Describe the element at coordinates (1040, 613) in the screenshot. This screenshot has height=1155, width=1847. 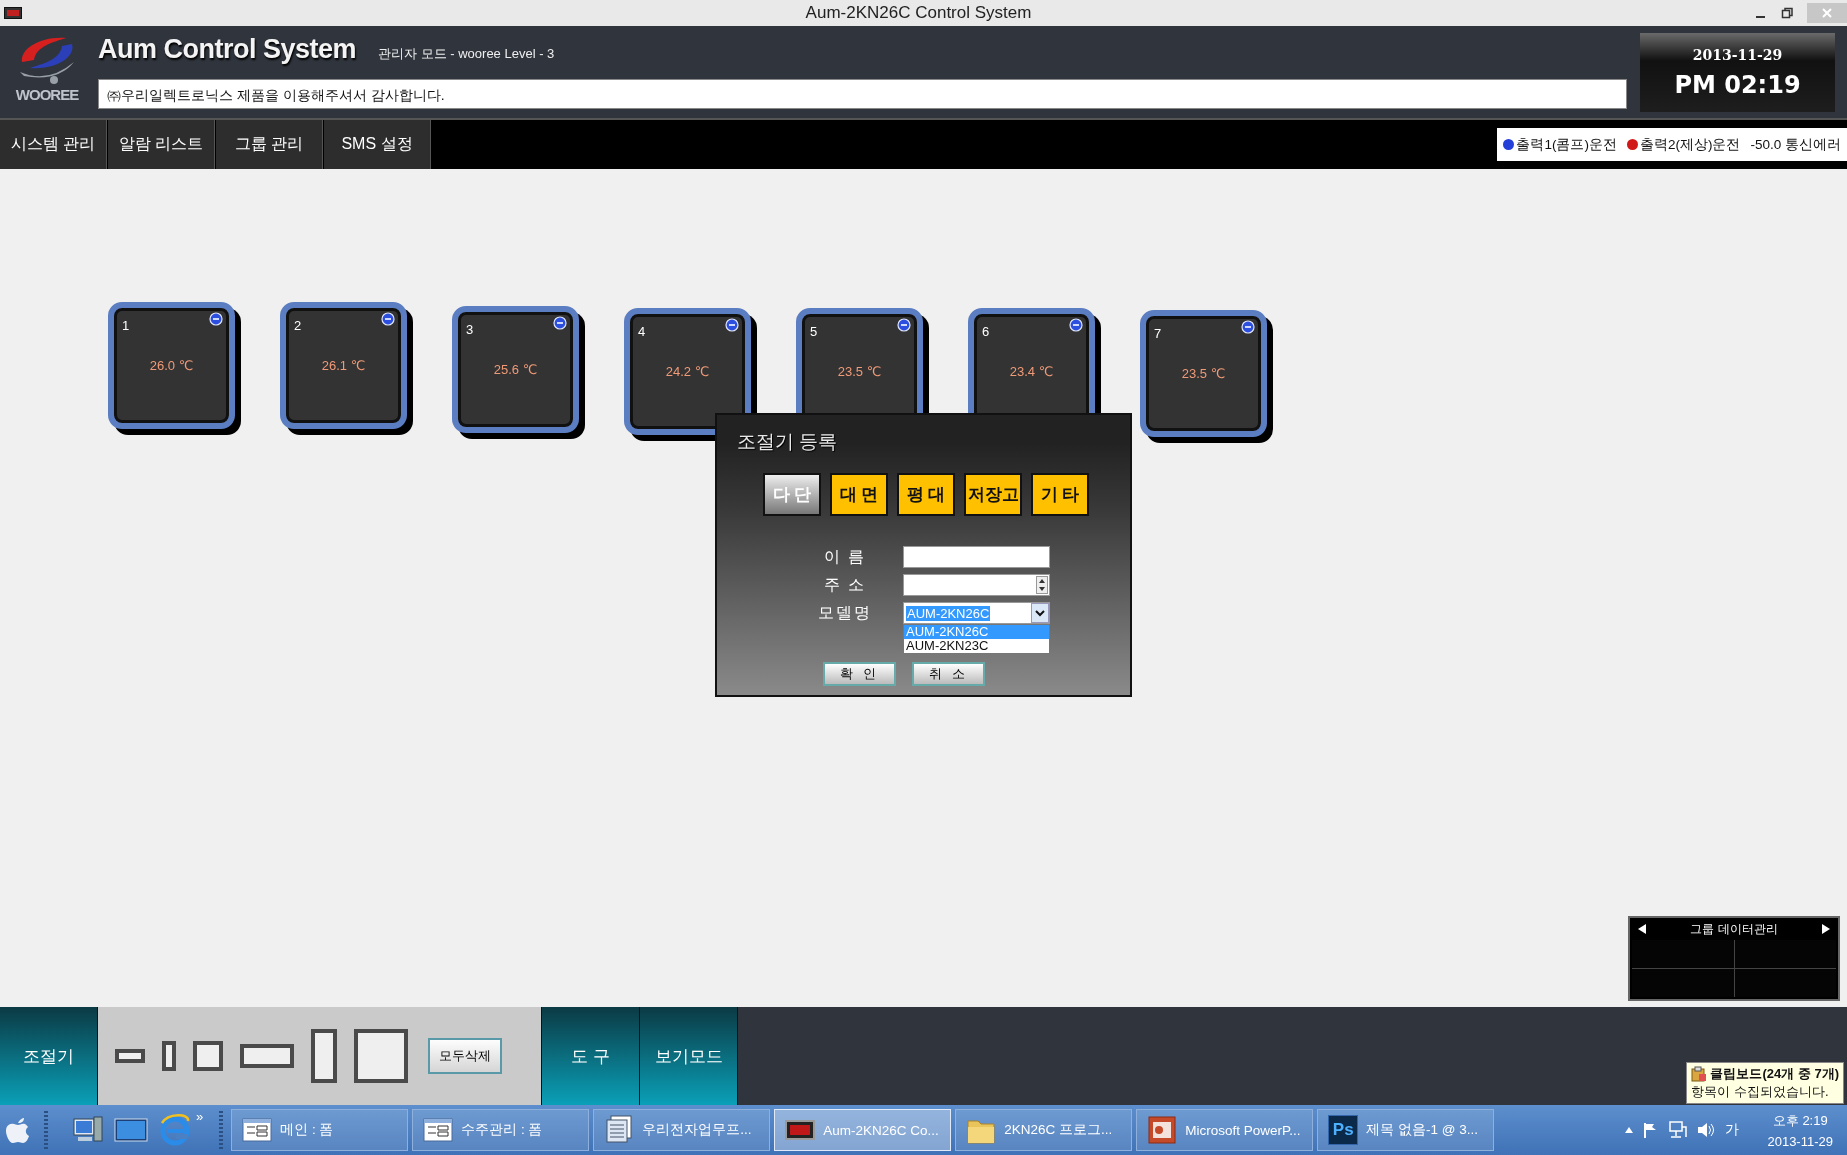
I see `chevron-down-icon` at that location.